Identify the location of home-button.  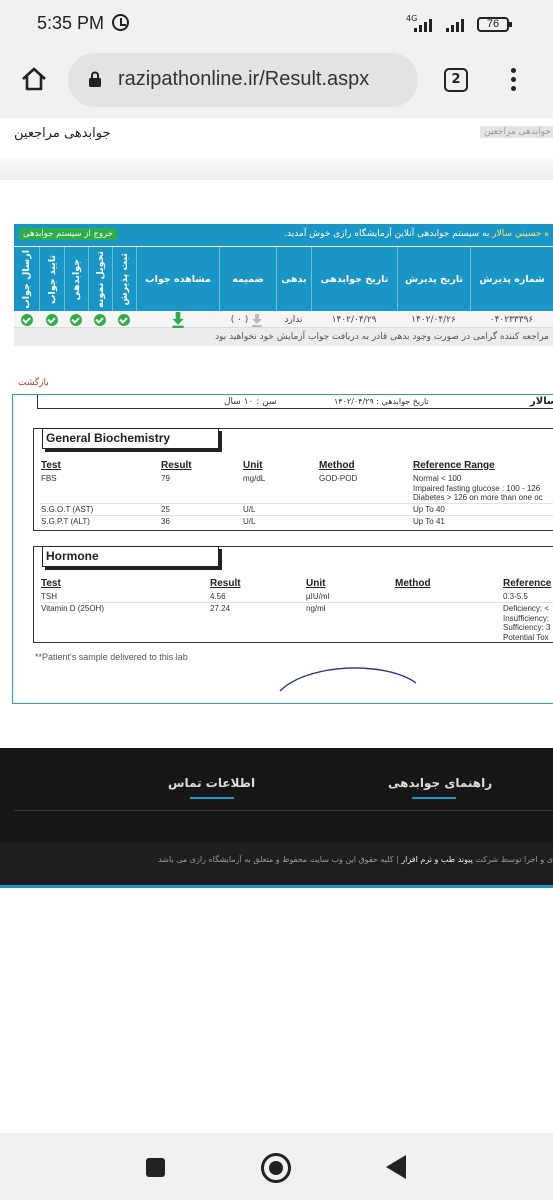
(276, 1168).